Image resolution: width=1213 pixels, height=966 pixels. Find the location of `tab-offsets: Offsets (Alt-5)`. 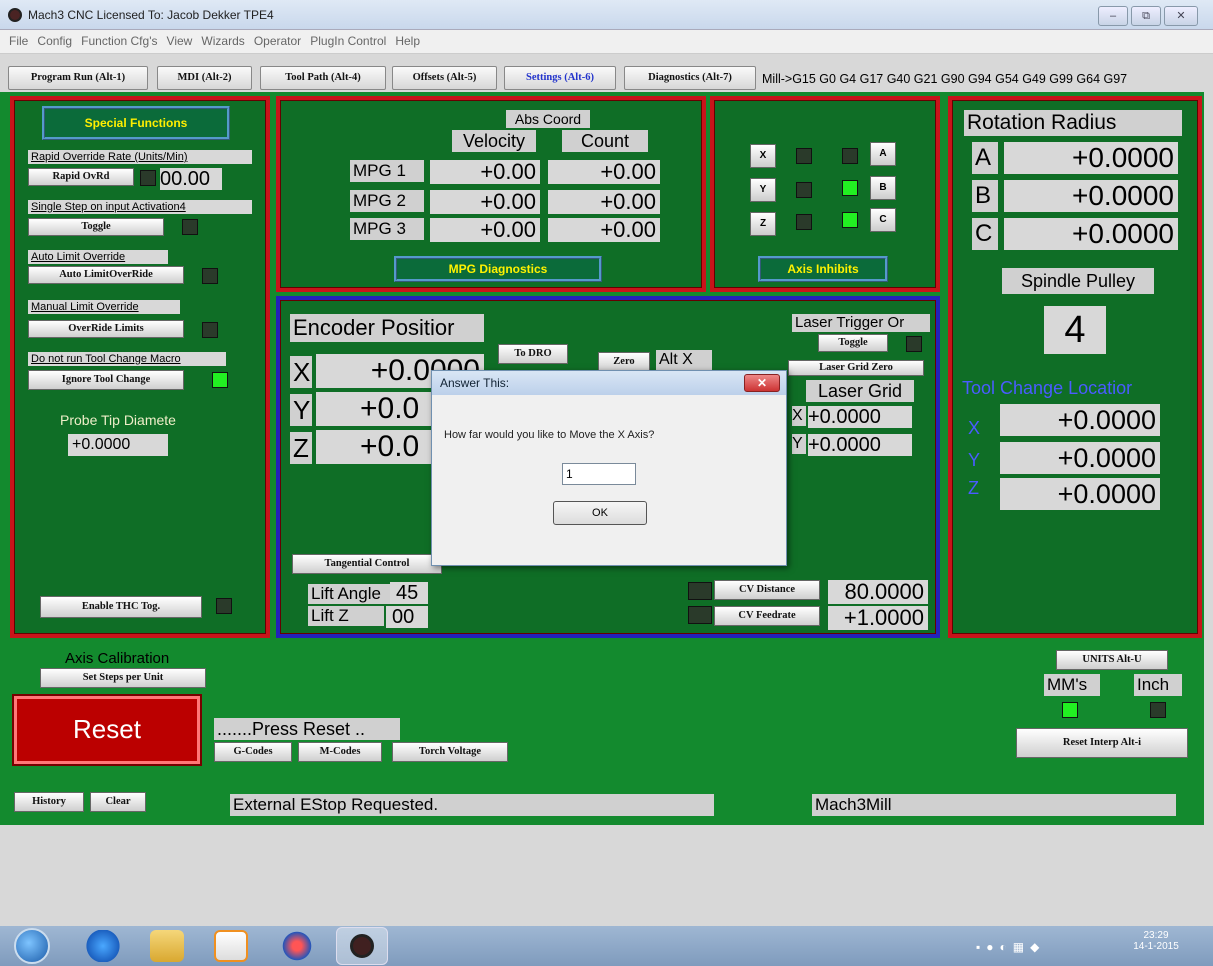

tab-offsets: Offsets (Alt-5) is located at coordinates (444, 78).